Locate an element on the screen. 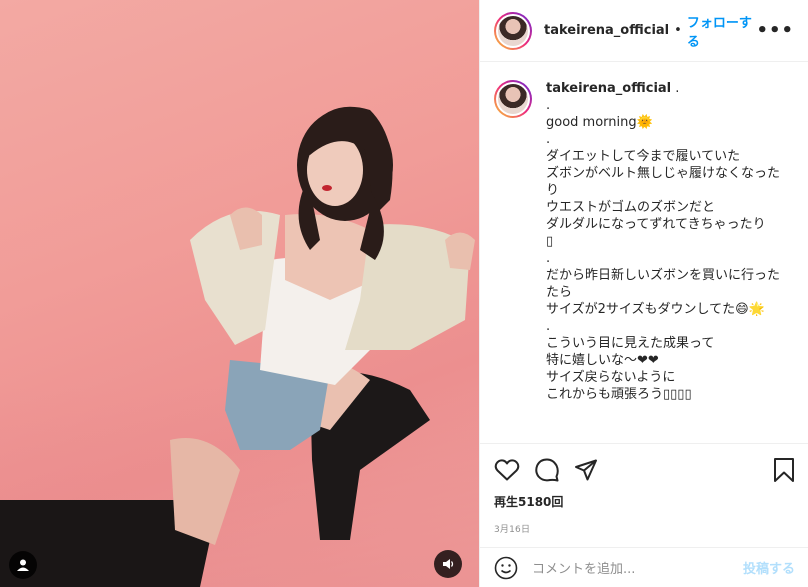 This screenshot has width=808, height=587. caption-line: サイズ戻らないように is located at coordinates (611, 377).